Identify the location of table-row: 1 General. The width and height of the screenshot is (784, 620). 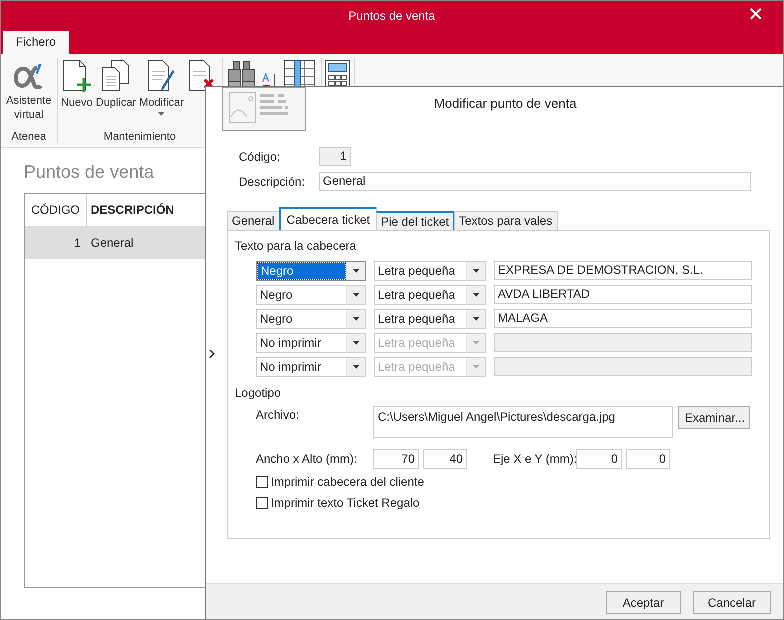
(115, 242).